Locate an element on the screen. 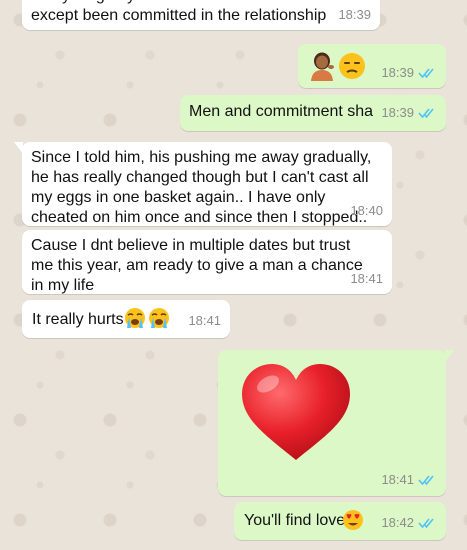 The image size is (467, 550). heart-eyes-emoji is located at coordinates (353, 523).